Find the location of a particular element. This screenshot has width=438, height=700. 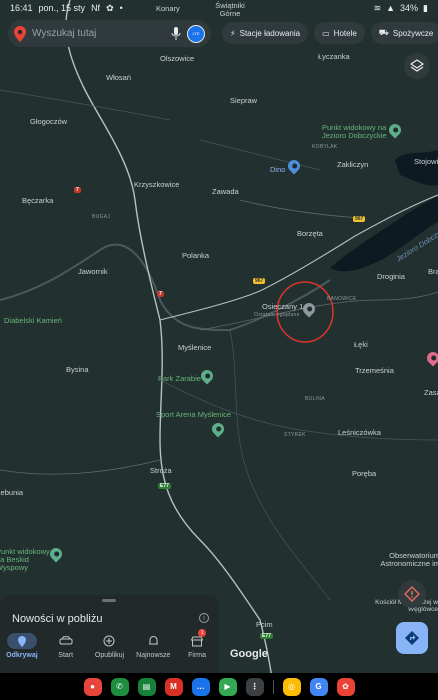

dock-divider is located at coordinates (273, 686).